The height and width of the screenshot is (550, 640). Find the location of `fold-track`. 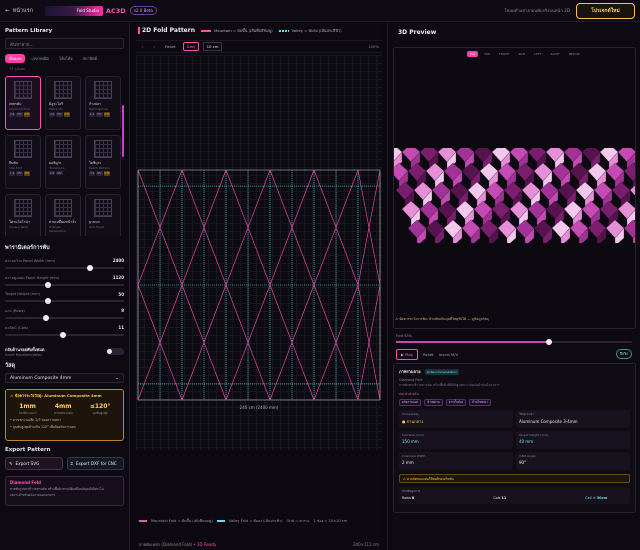

fold-track is located at coordinates (514, 342).